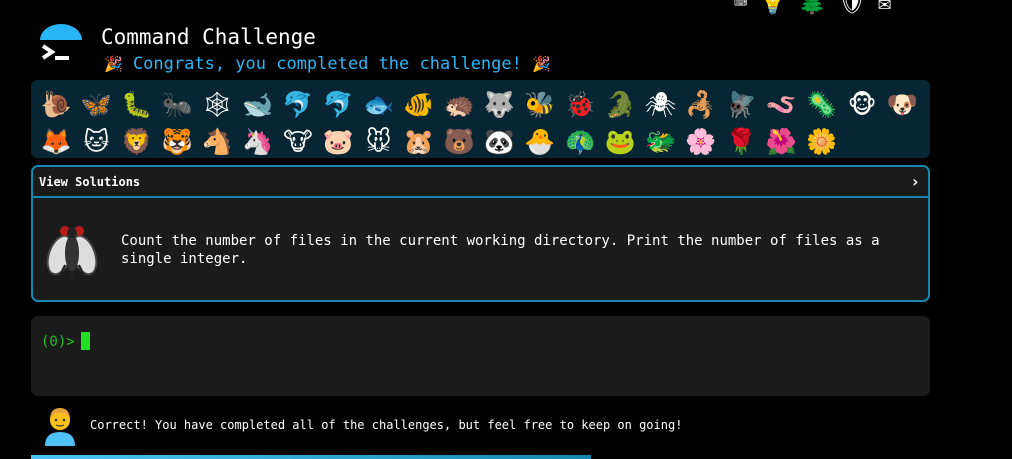  Describe the element at coordinates (217, 104) in the screenshot. I see `animal-emoji-icon: 🕸` at that location.